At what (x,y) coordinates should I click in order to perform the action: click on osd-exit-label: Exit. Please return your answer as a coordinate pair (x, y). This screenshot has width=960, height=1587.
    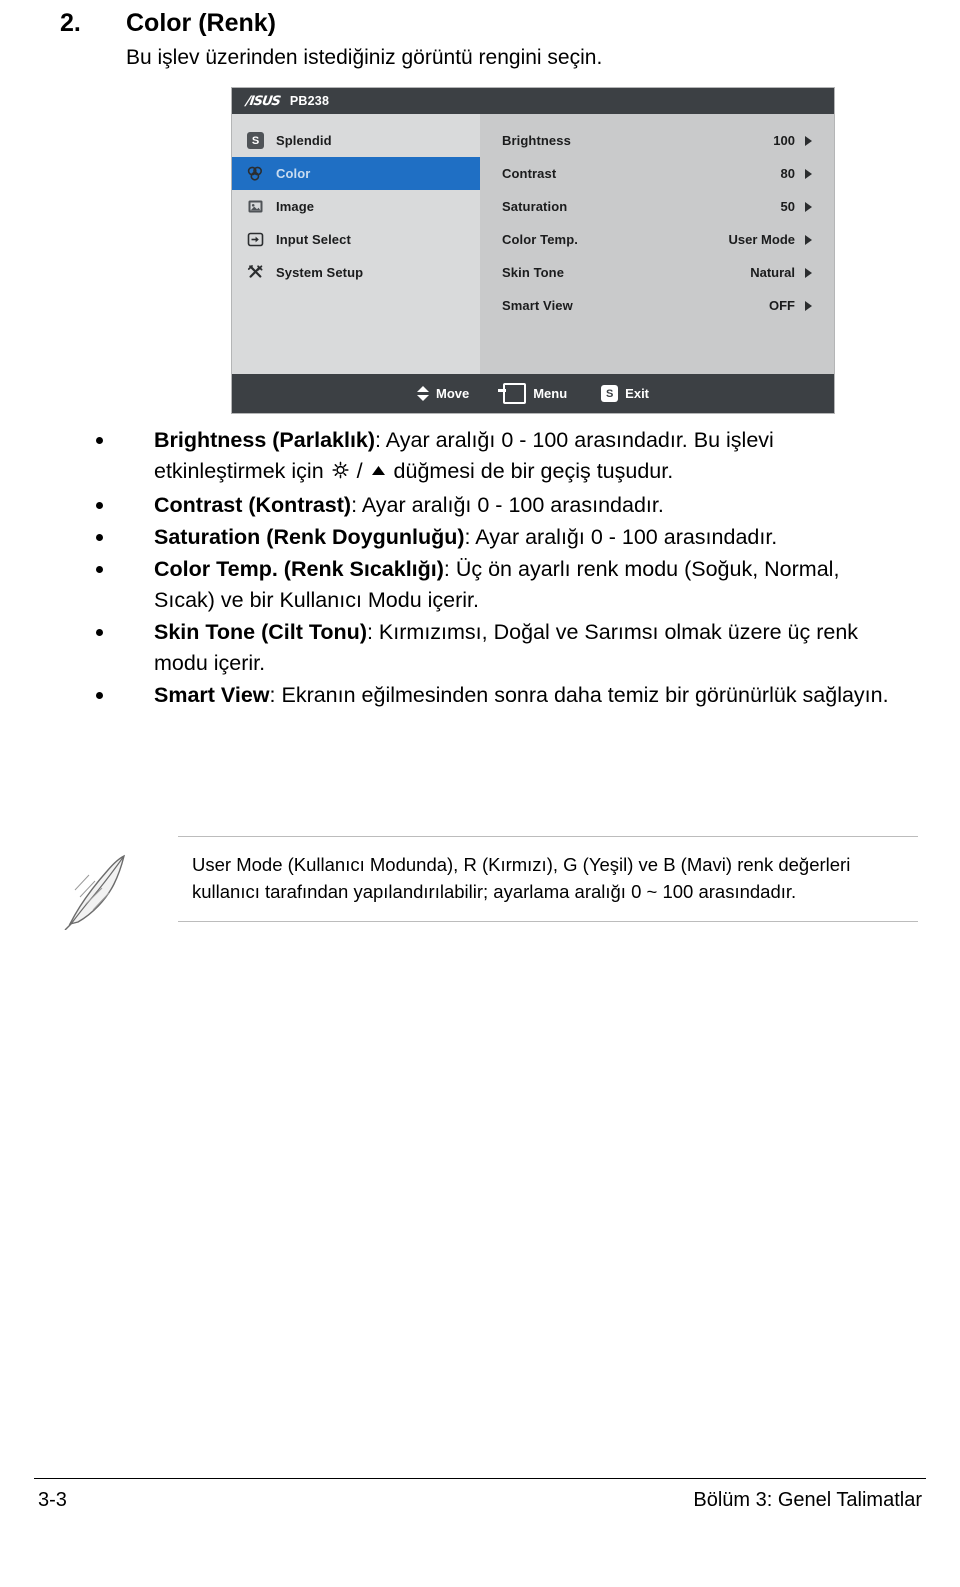
    Looking at the image, I should click on (637, 393).